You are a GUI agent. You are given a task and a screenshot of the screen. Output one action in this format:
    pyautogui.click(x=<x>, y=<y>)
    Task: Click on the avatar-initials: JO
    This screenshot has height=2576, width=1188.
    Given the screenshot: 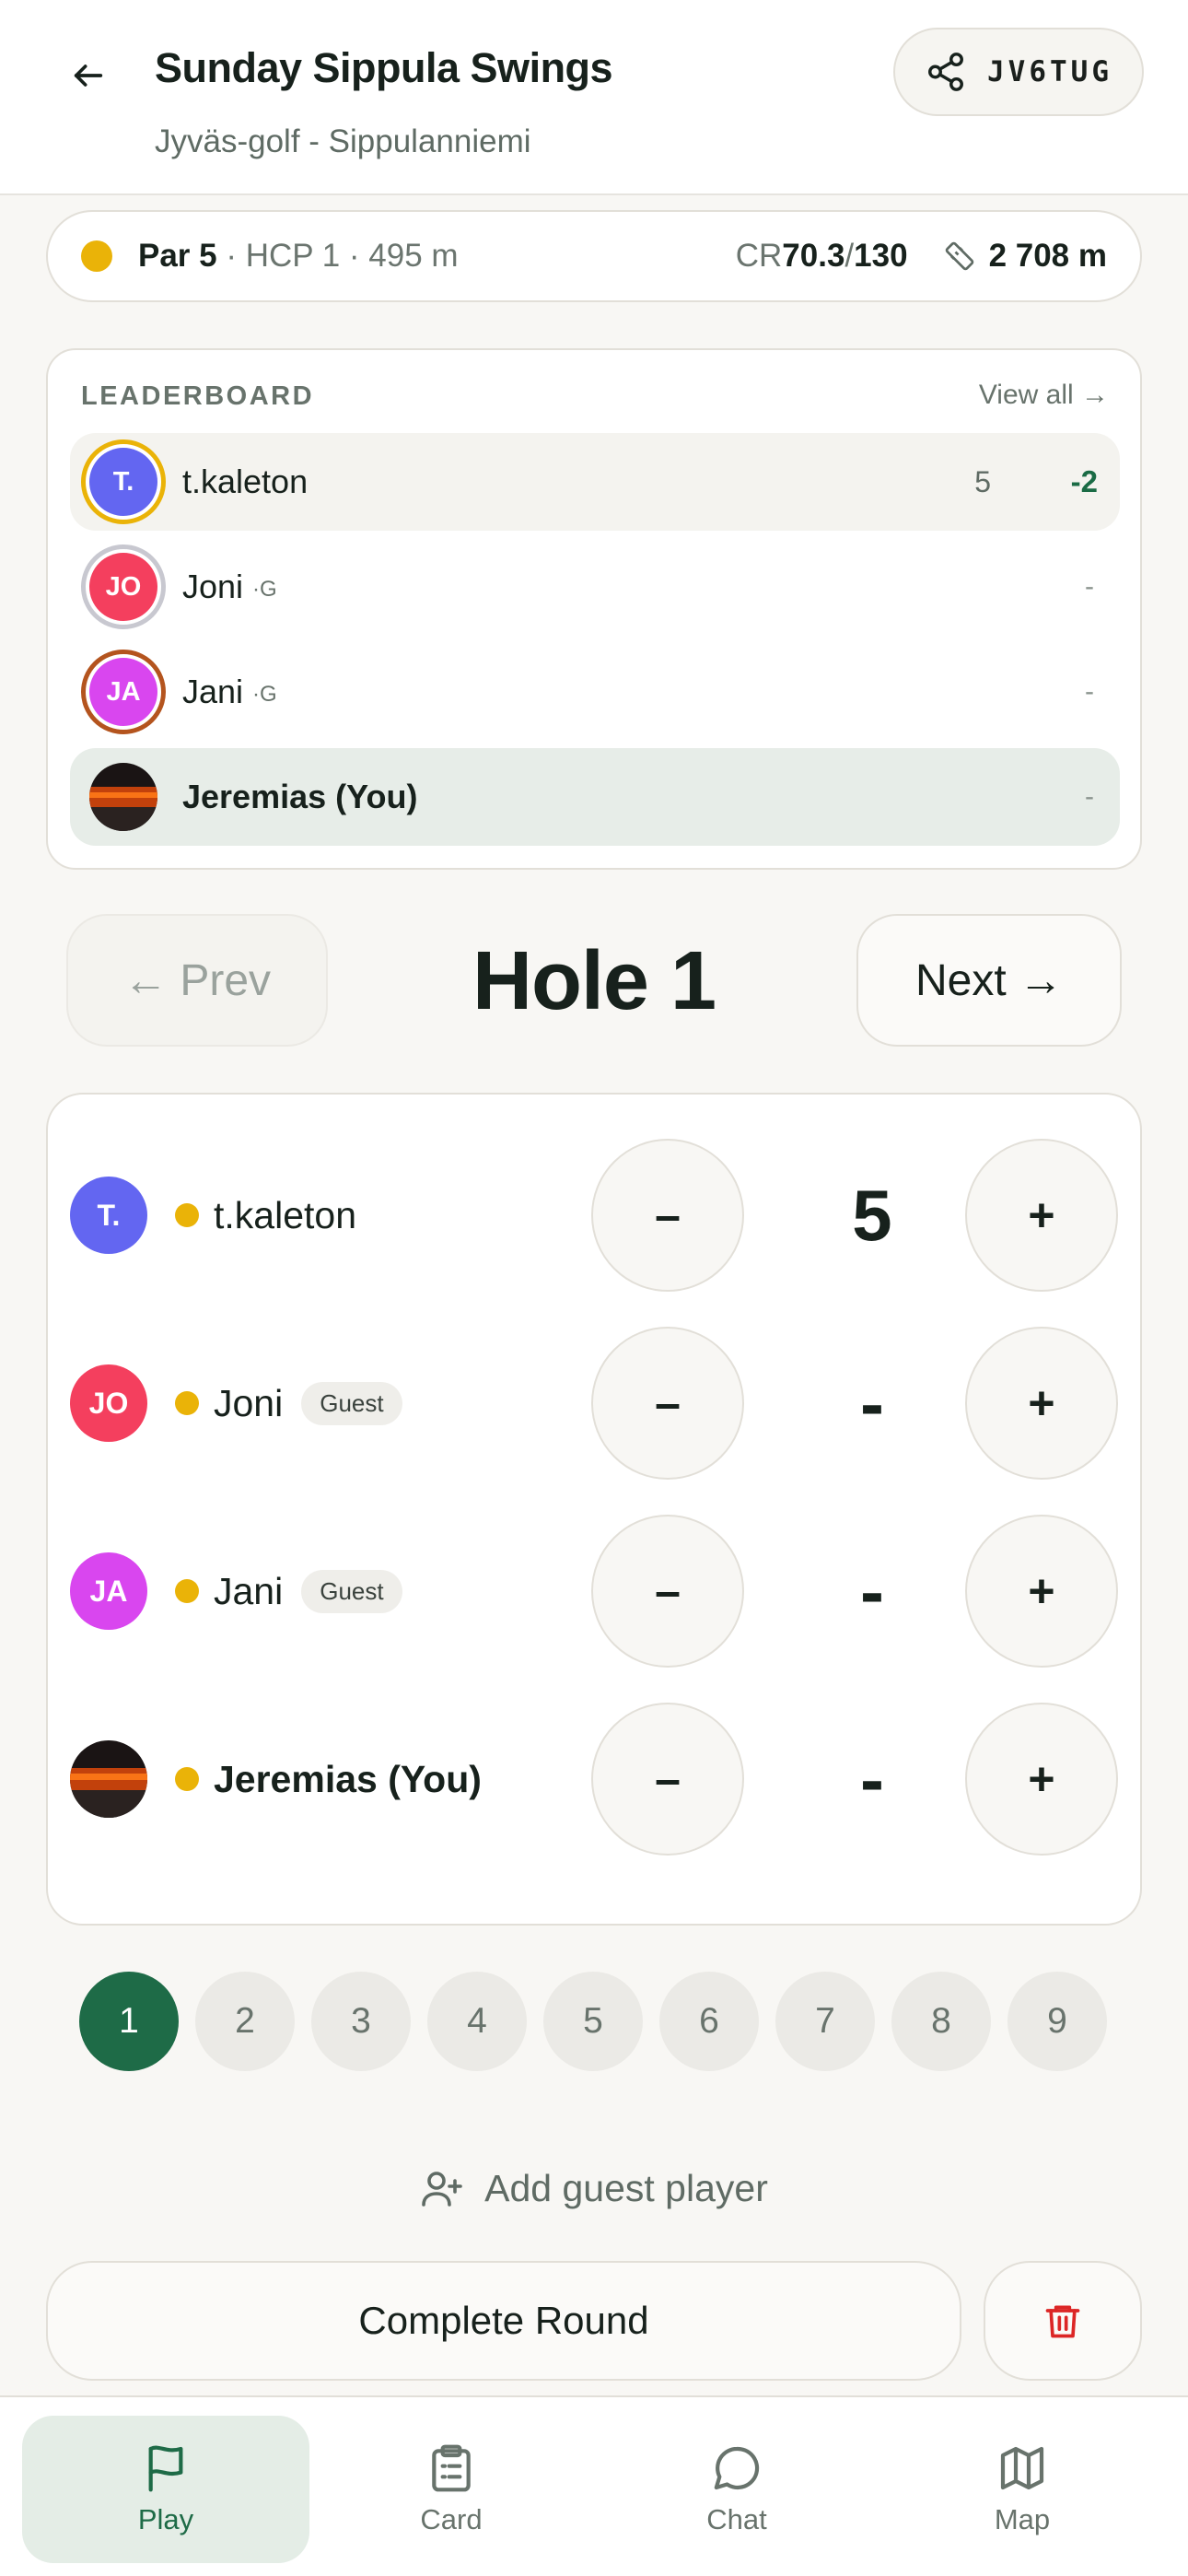 What is the action you would take?
    pyautogui.click(x=123, y=587)
    